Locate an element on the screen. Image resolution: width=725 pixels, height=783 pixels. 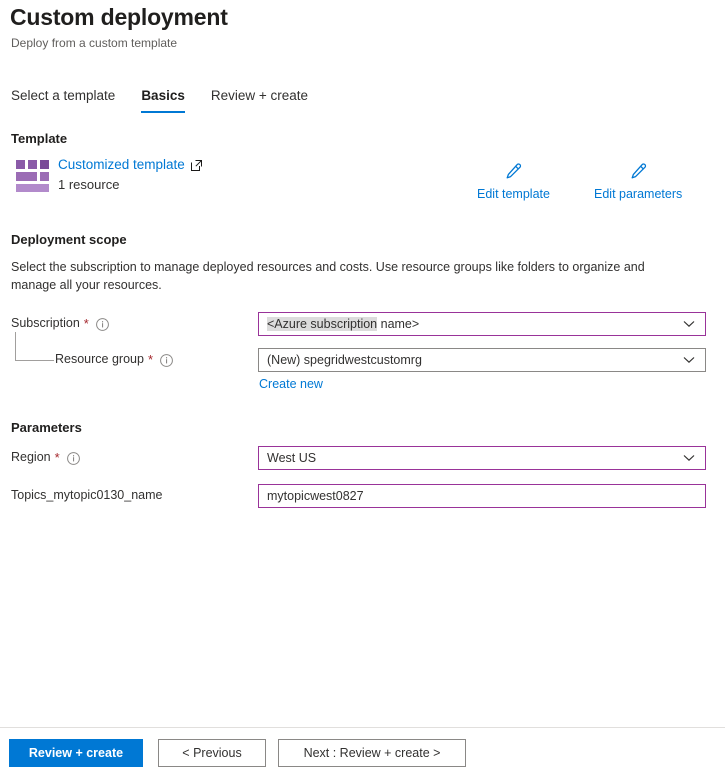
resource-group-value: (New) spegridwestcustomrg is located at coordinates (344, 360).